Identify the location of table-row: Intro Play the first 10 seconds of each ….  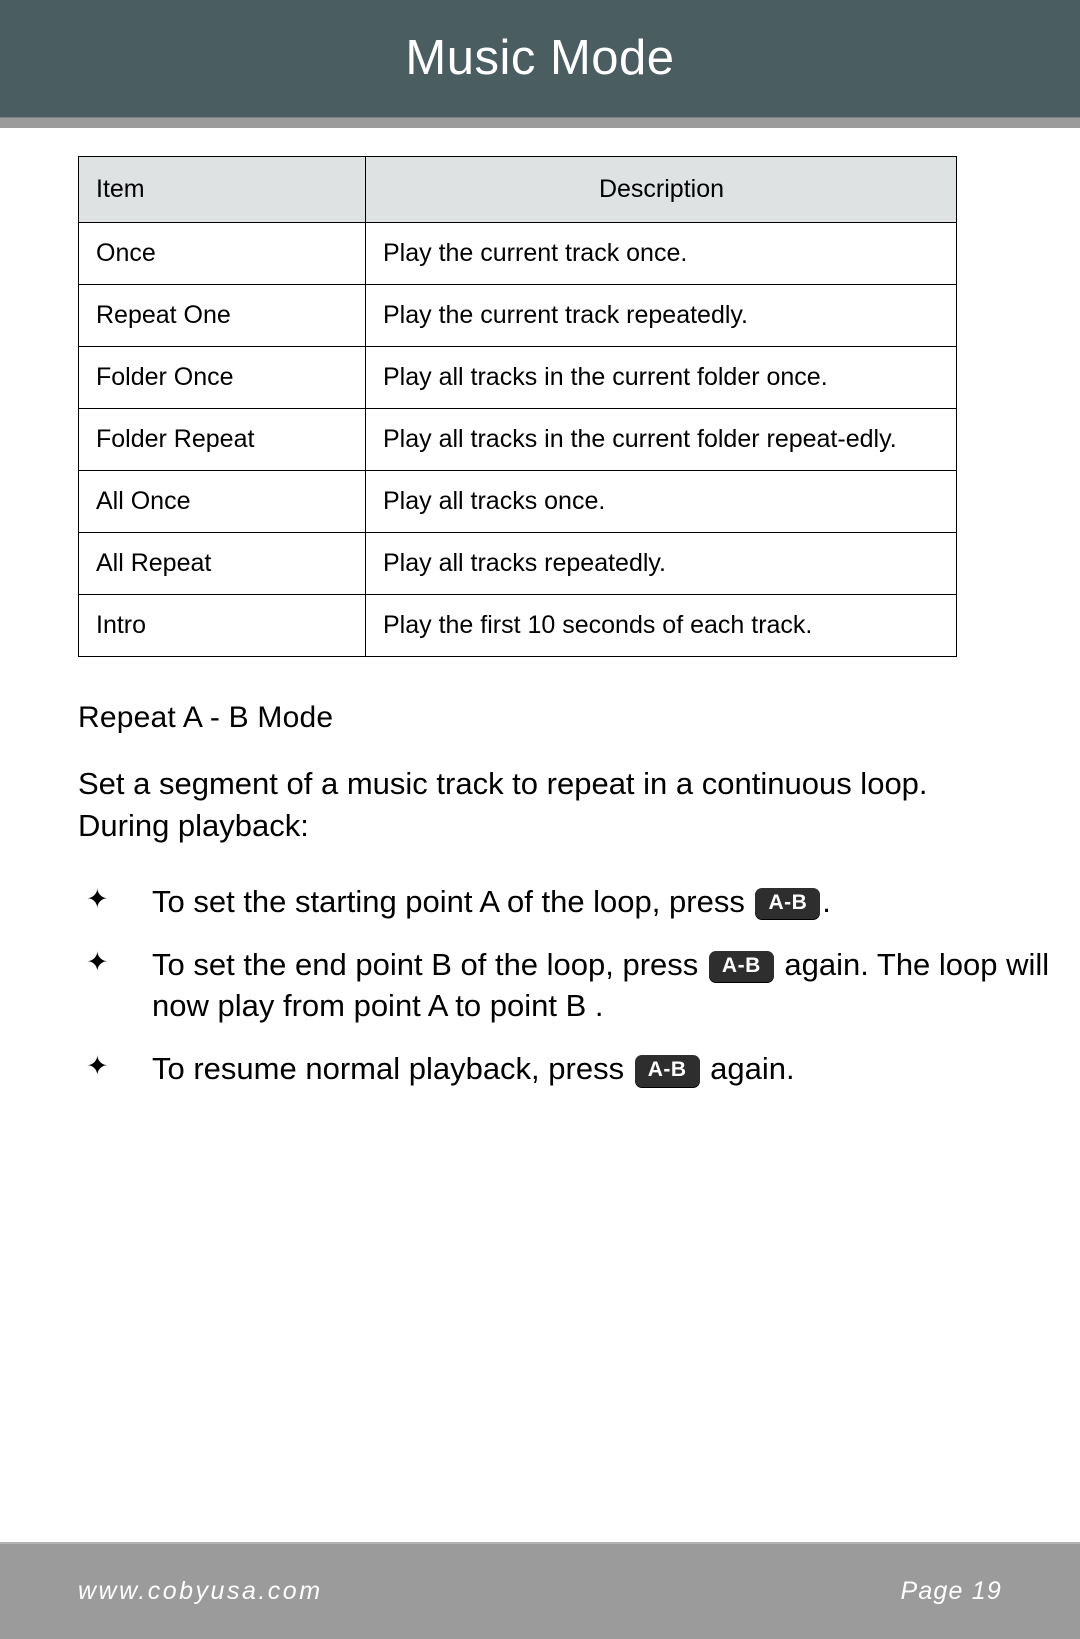
(517, 625).